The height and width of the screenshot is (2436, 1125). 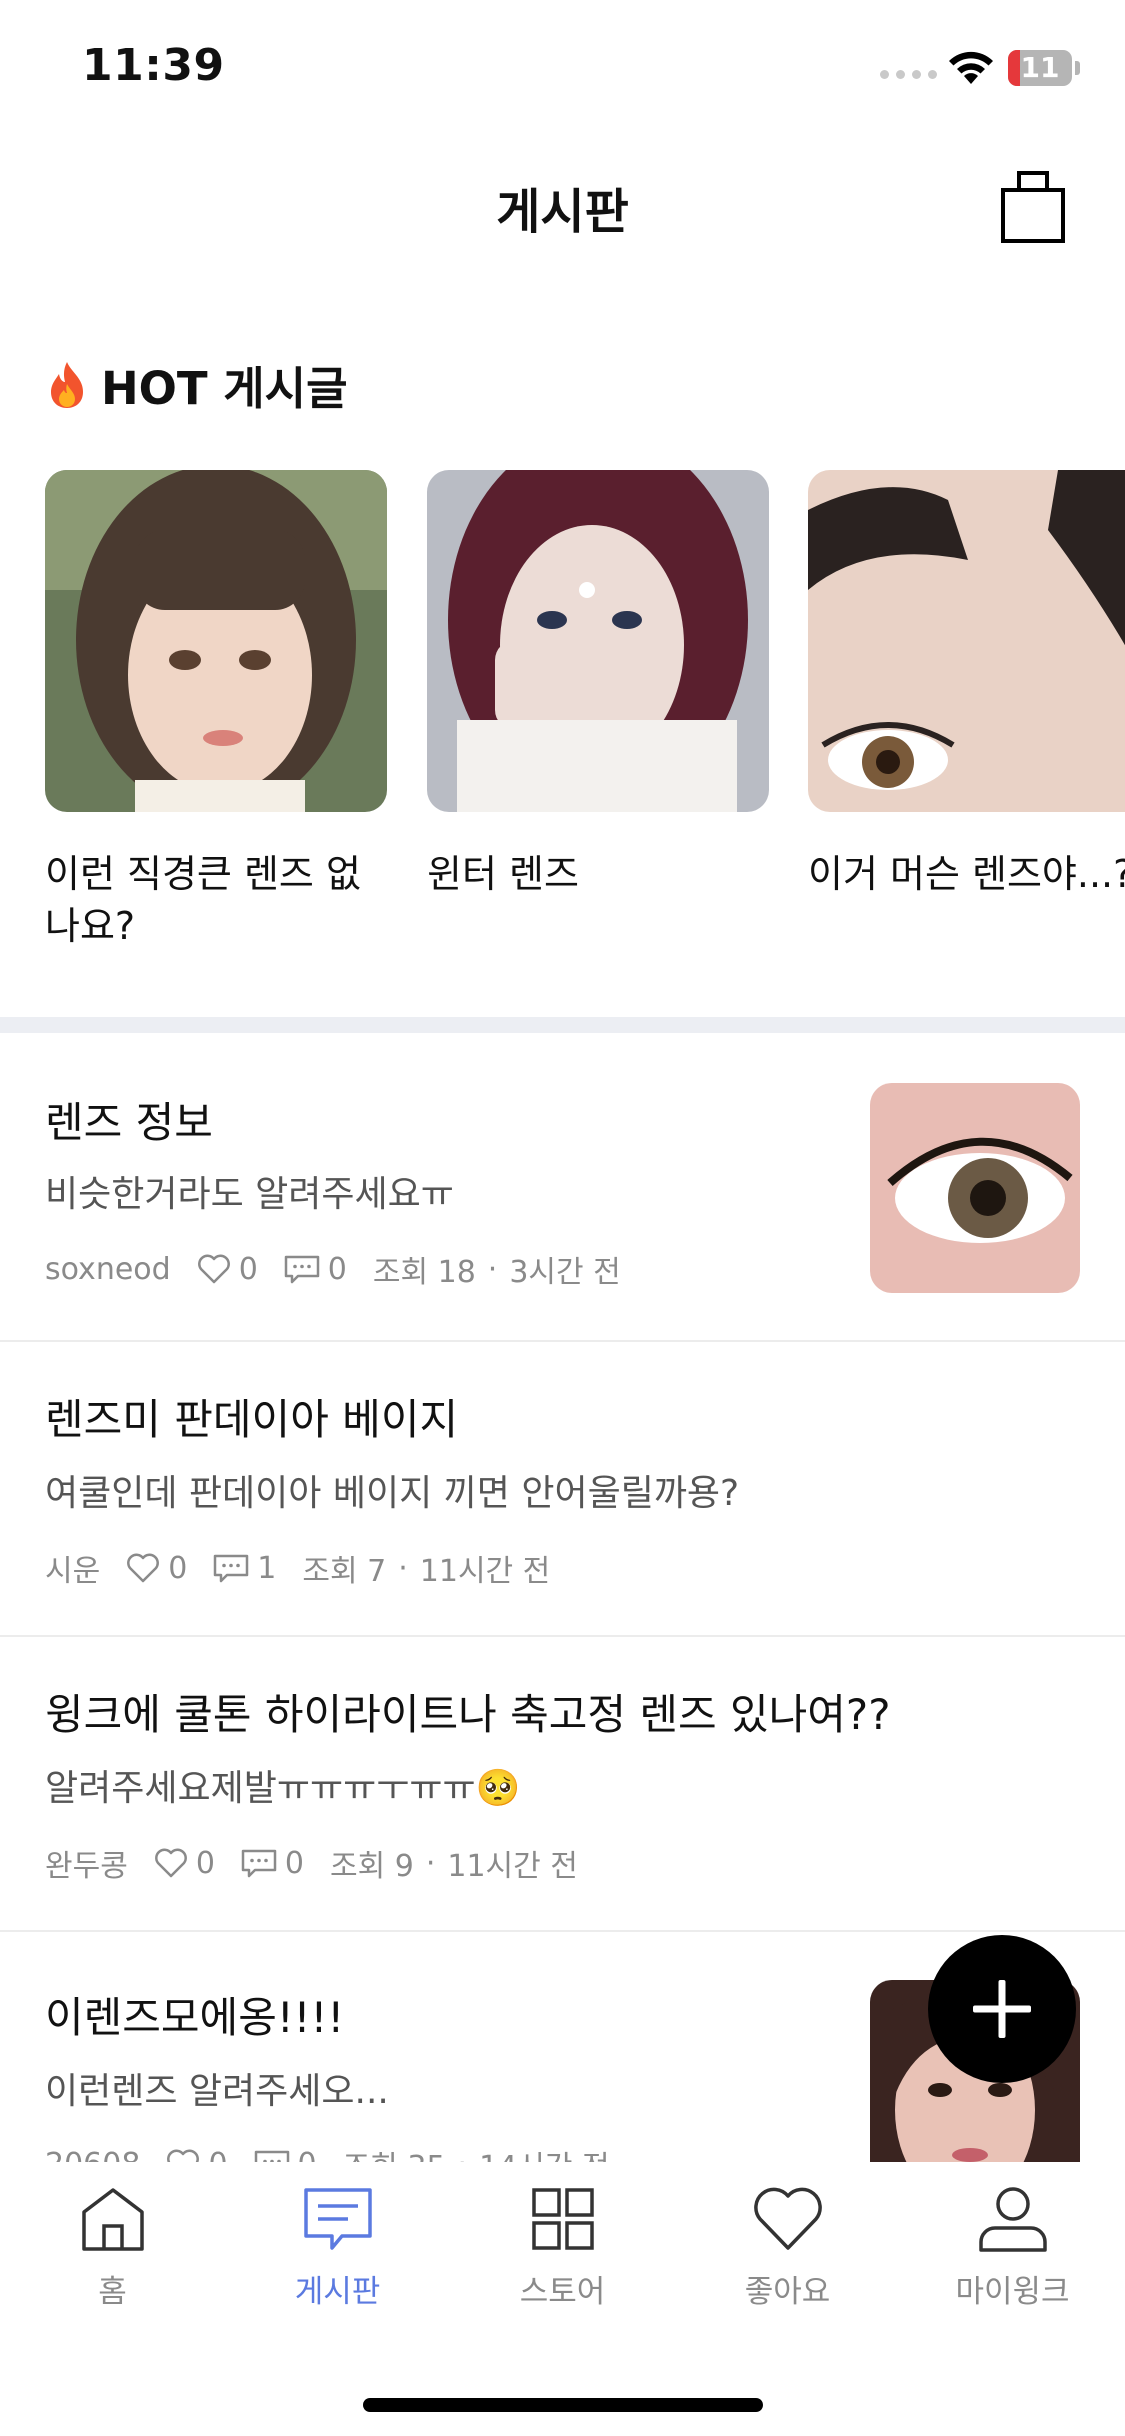 I want to click on post-body: 여쿨인데 판데이아 베이지 끼면 안어울릴까용?, so click(x=392, y=1493).